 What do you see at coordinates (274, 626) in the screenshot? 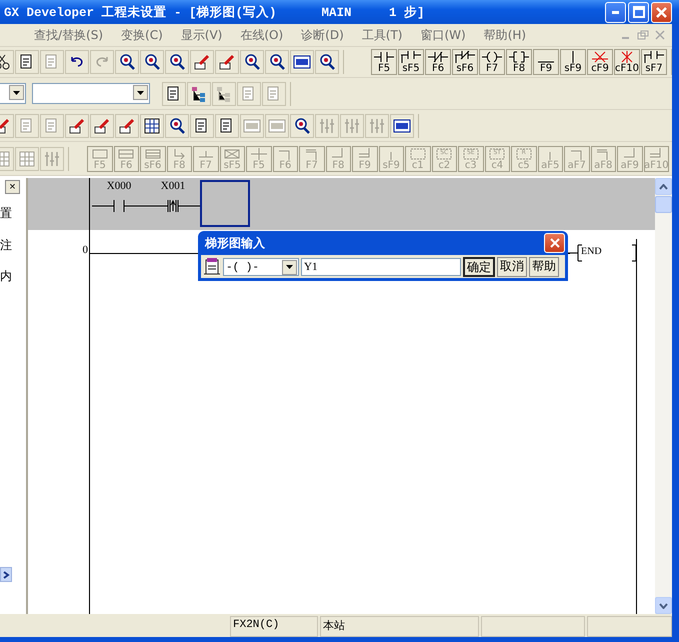
I see `status-pane: FX2N(C)` at bounding box center [274, 626].